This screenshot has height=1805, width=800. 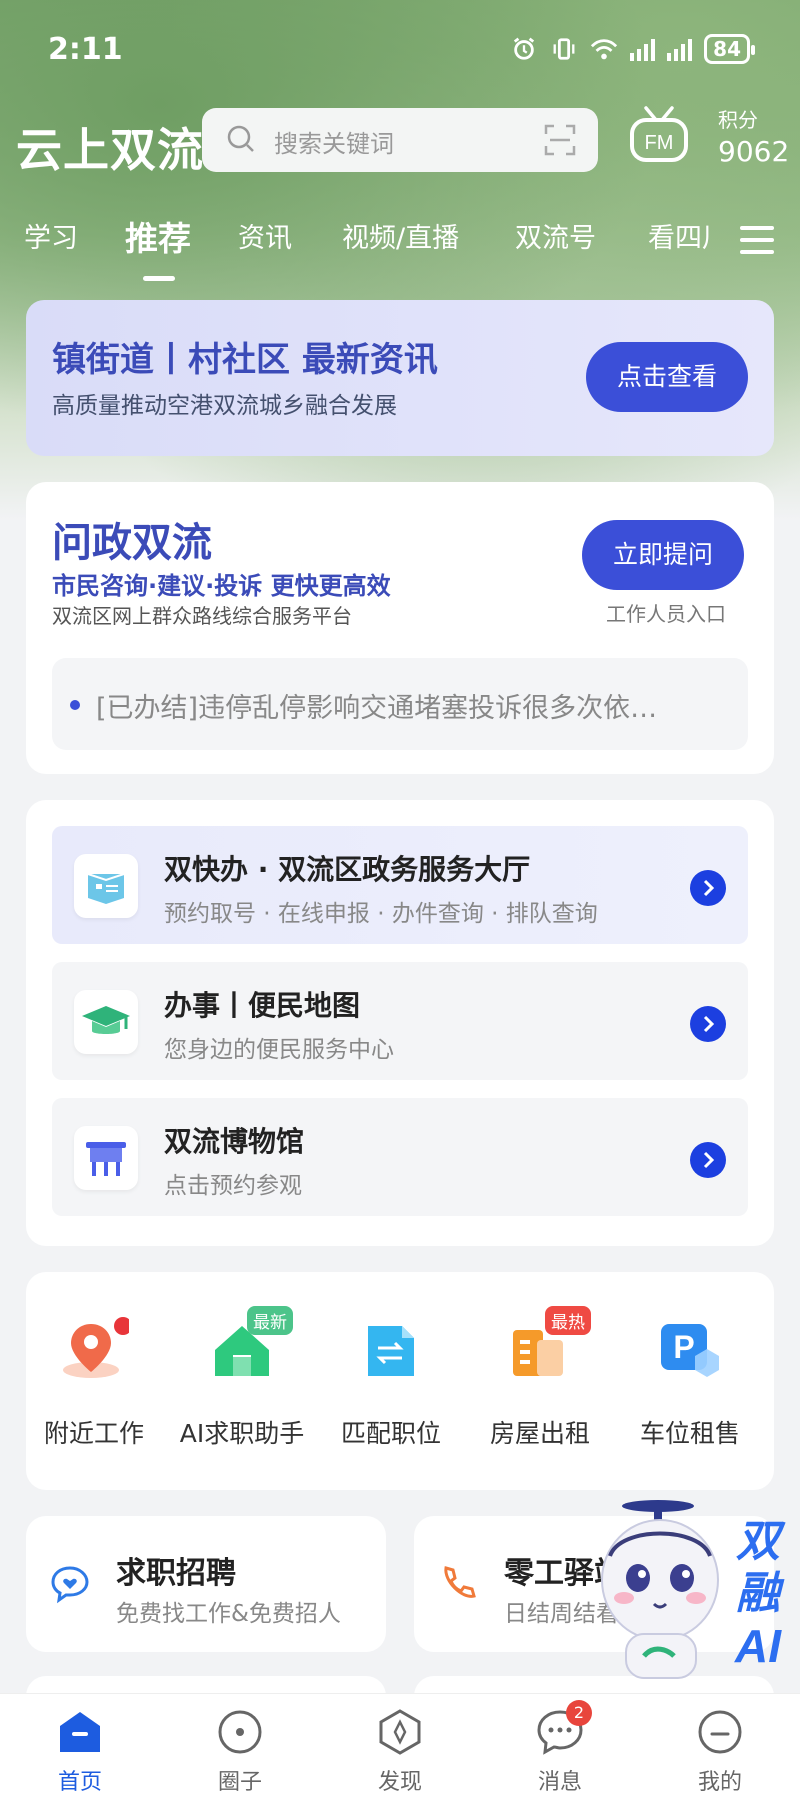 I want to click on nav-home: 首页, so click(x=80, y=1752).